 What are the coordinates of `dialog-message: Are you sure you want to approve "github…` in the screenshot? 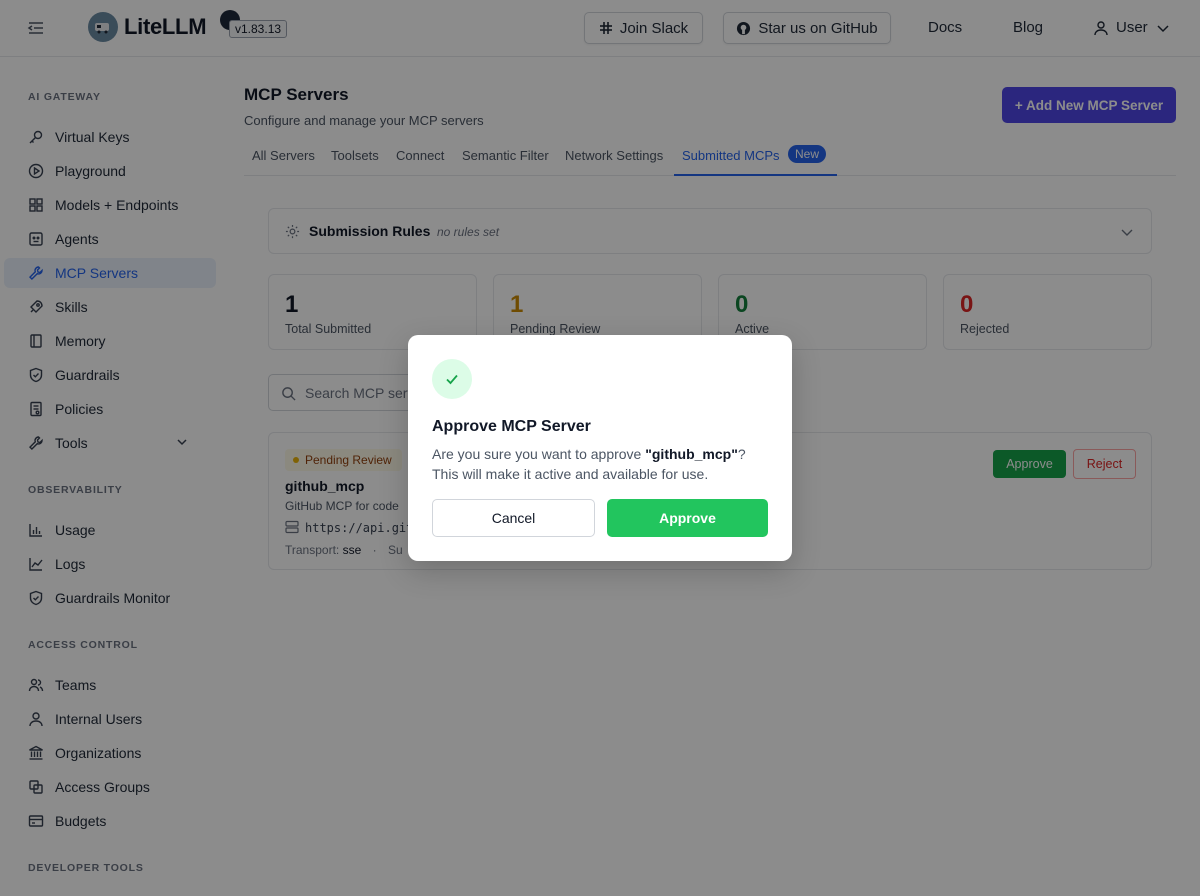 It's located at (602, 464).